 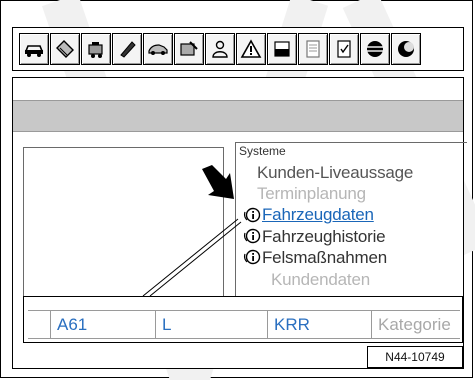 I want to click on toolbar, so click(x=238, y=49).